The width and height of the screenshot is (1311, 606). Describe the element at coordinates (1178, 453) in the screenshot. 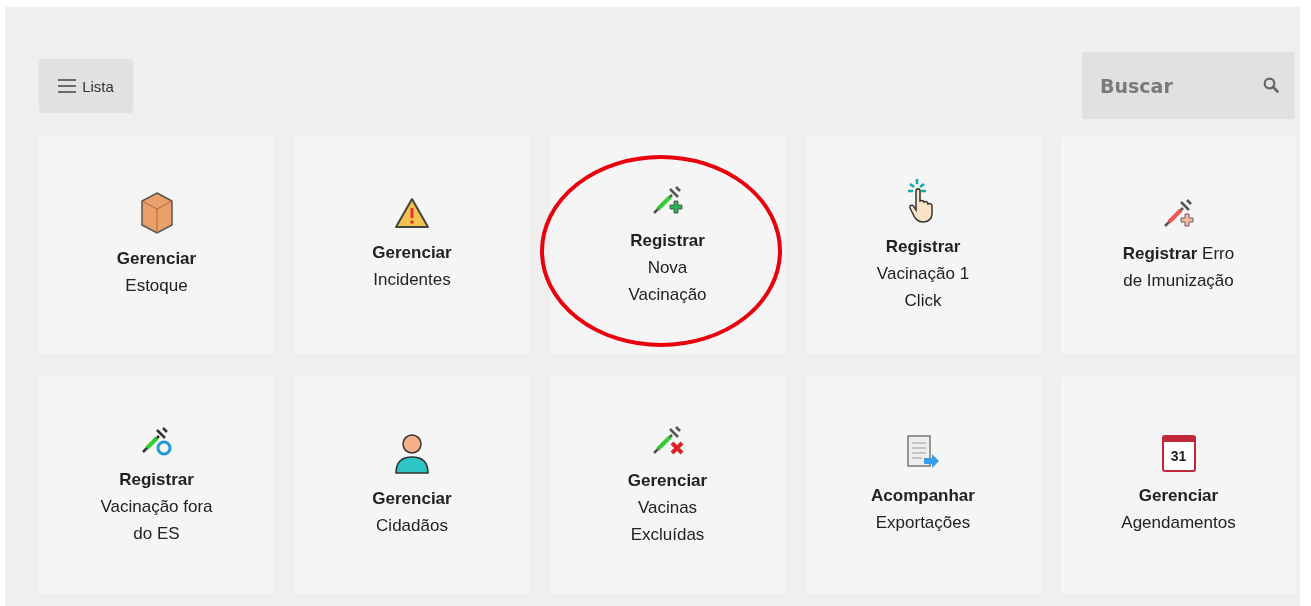

I see `calendar-icon: 31` at that location.